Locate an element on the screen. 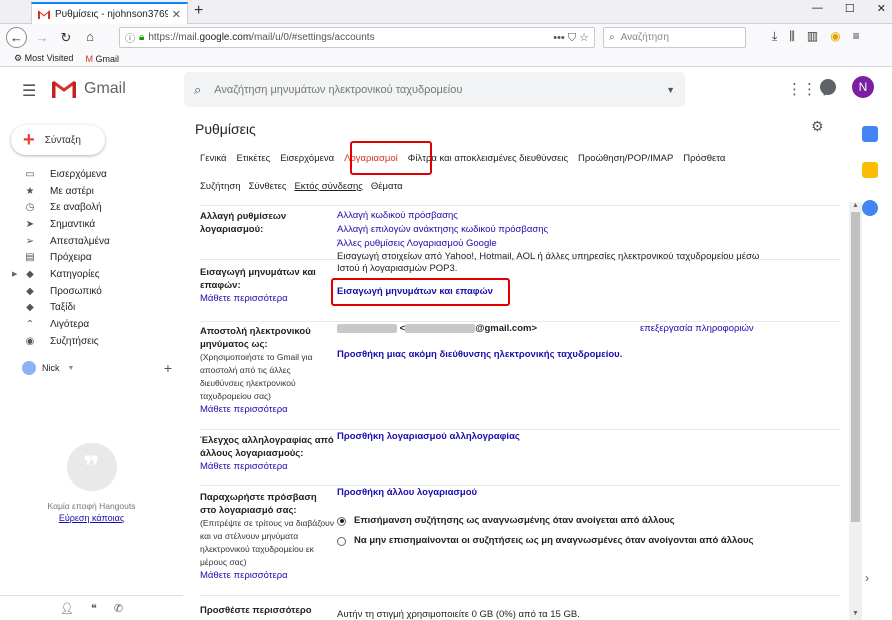  reload-button: ↻ is located at coordinates (66, 38).